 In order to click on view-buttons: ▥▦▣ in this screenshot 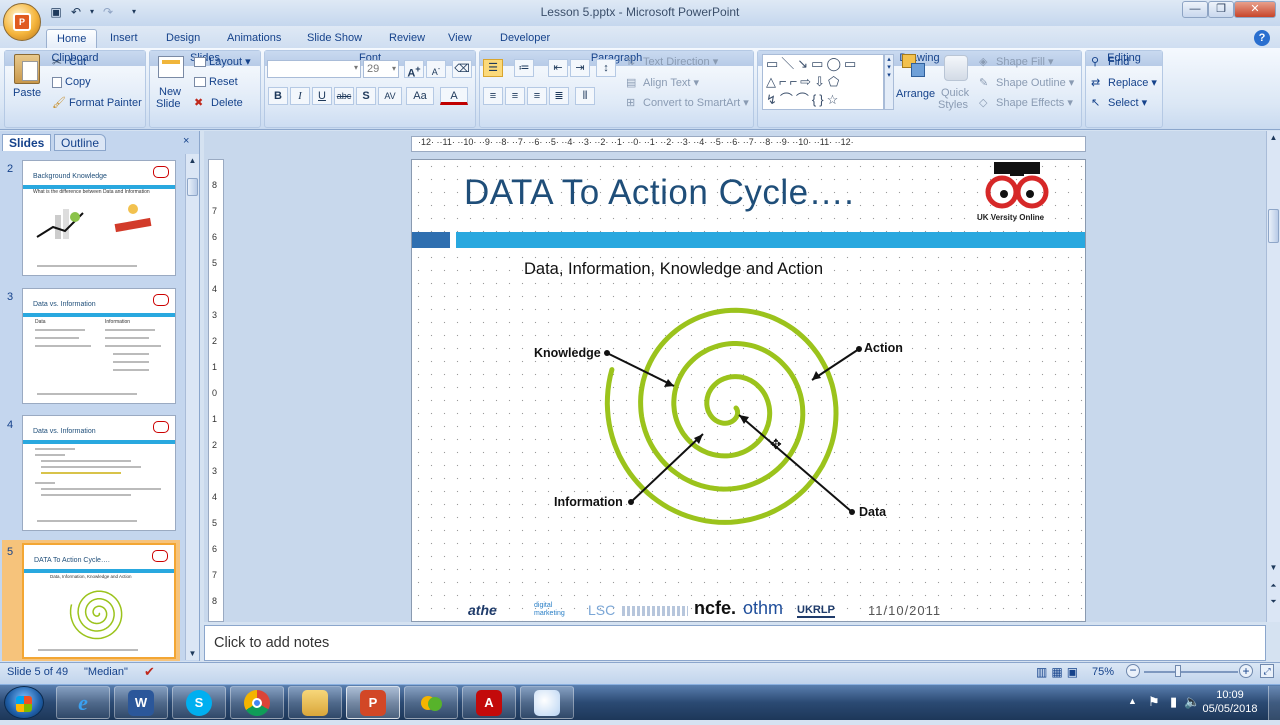, I will do `click(1059, 672)`.